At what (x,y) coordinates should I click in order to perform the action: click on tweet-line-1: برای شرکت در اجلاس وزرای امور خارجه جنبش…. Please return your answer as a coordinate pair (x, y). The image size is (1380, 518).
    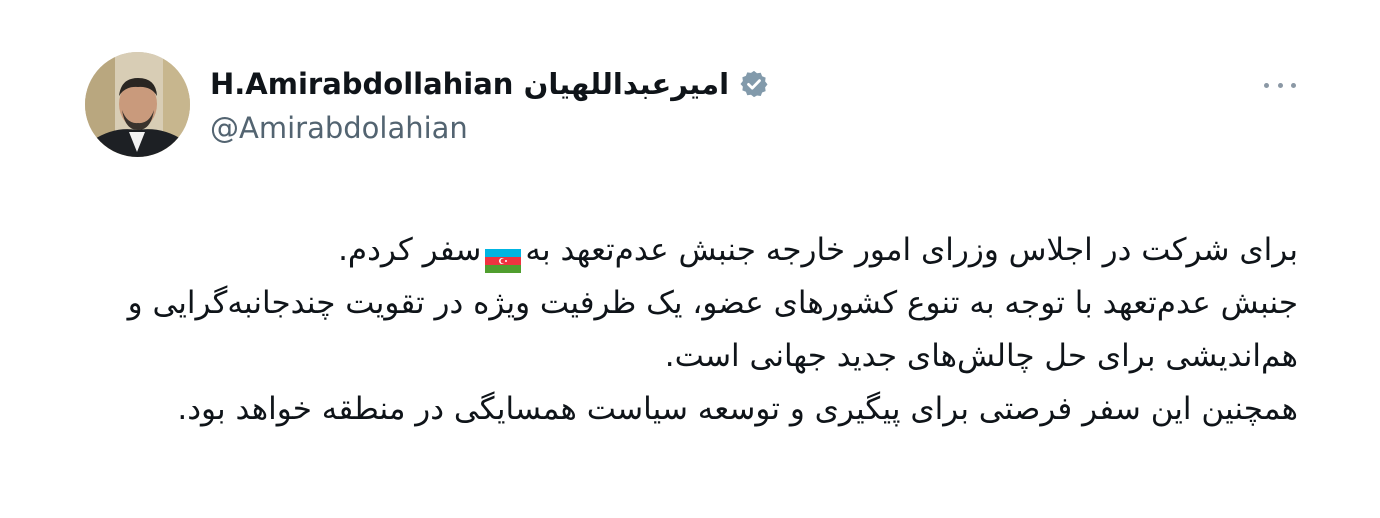
    Looking at the image, I should click on (699, 250).